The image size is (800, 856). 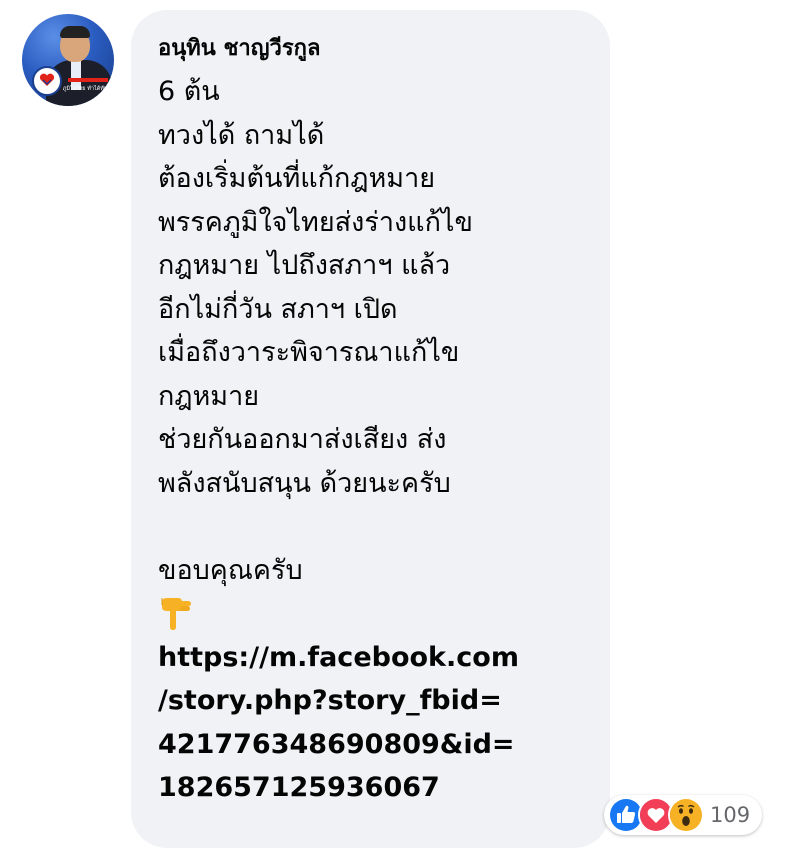 I want to click on message-line: ต้องเริ่มต้นที่แก้กฎหมาย, so click(x=297, y=178).